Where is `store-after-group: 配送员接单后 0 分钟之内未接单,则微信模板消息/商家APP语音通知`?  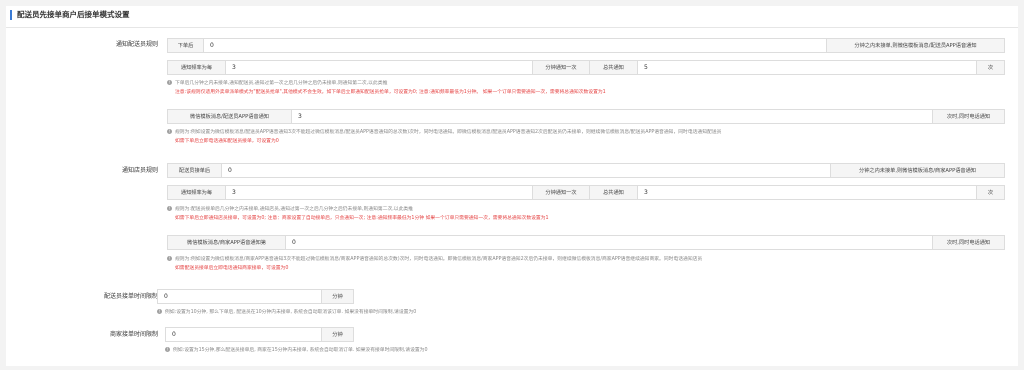 store-after-group: 配送员接单后 0 分钟之内未接单,则微信模板消息/商家APP语音通知 is located at coordinates (586, 170).